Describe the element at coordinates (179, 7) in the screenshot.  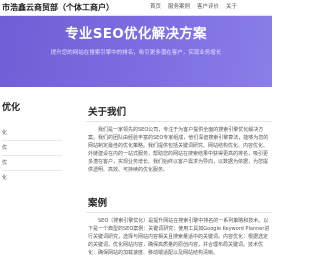
I see `nav-cases: 服务案例` at that location.